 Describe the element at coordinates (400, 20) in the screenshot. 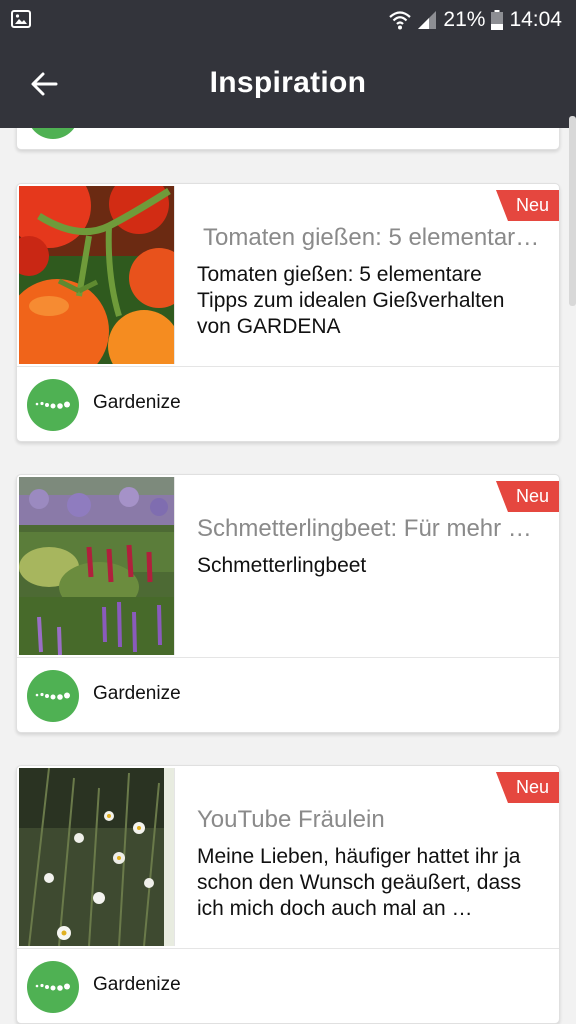

I see `wifi-icon` at that location.